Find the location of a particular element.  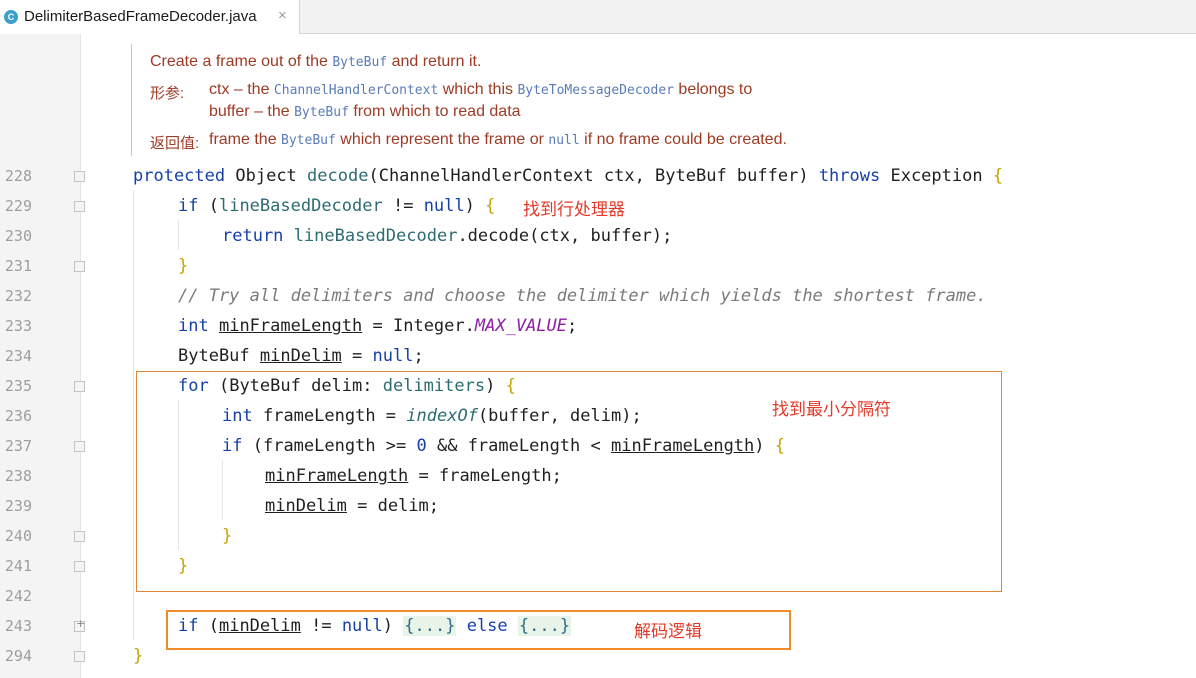

gutter-separator is located at coordinates (80, 356).